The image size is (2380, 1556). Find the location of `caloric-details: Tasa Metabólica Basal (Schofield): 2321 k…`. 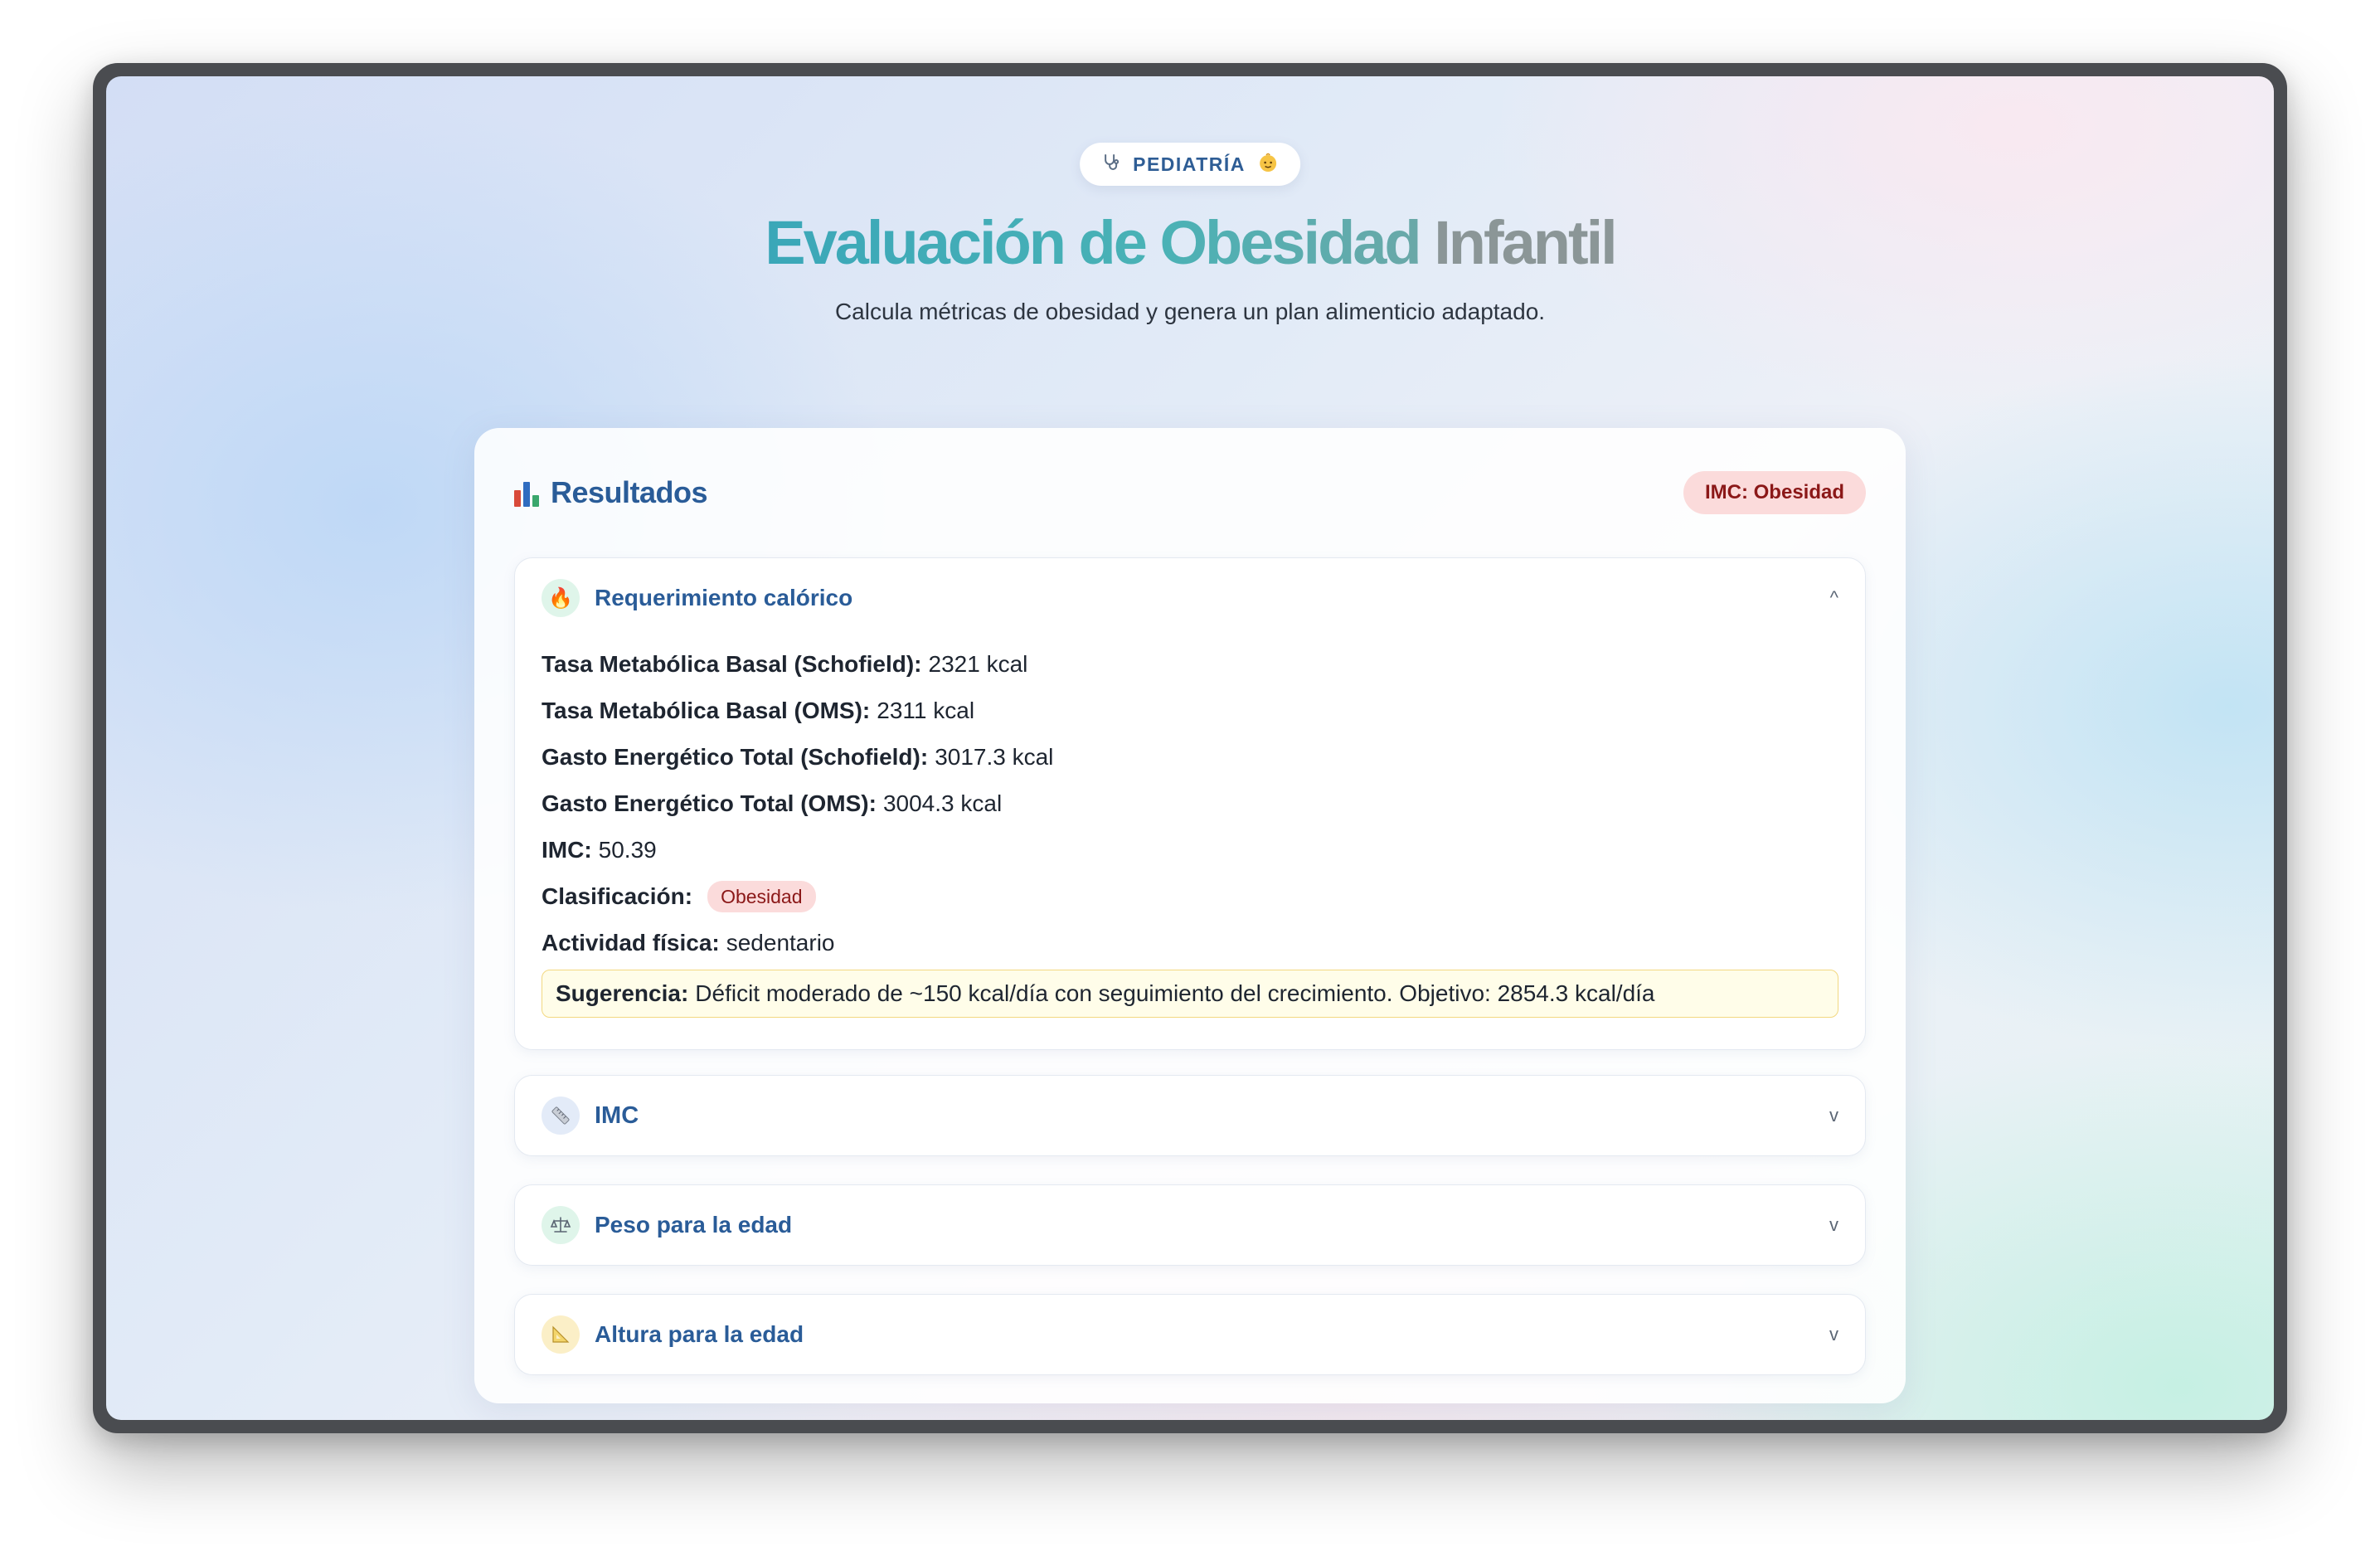

caloric-details: Tasa Metabólica Basal (Schofield): 2321 k… is located at coordinates (1190, 830).